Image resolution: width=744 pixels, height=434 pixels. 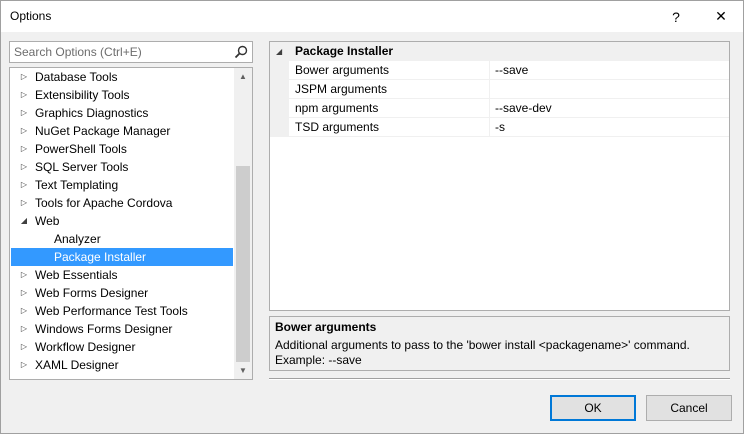 I want to click on tree-item-label: SQL Server Tools, so click(x=82, y=167).